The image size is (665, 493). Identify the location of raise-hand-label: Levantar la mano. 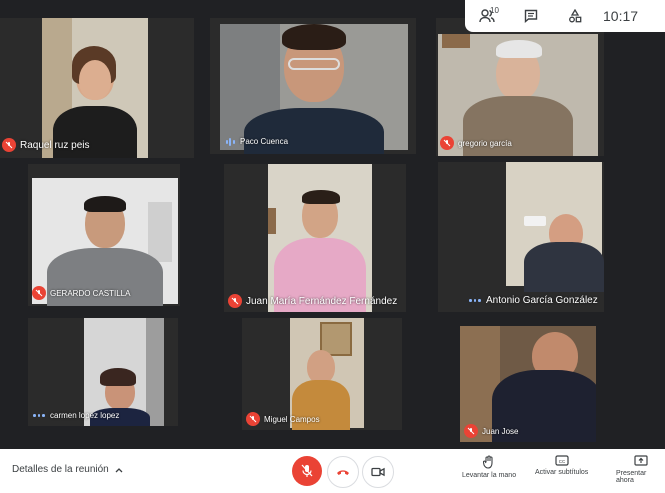
(489, 475).